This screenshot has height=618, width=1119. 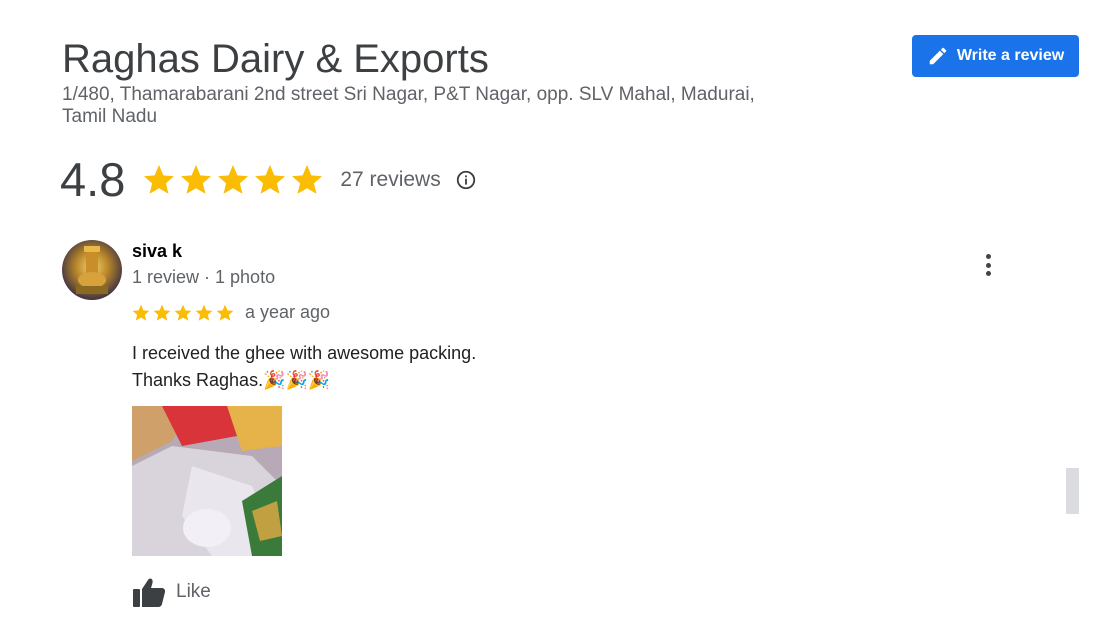 What do you see at coordinates (204, 277) in the screenshot?
I see `reviewer-meta: 1 review · 1 photo` at bounding box center [204, 277].